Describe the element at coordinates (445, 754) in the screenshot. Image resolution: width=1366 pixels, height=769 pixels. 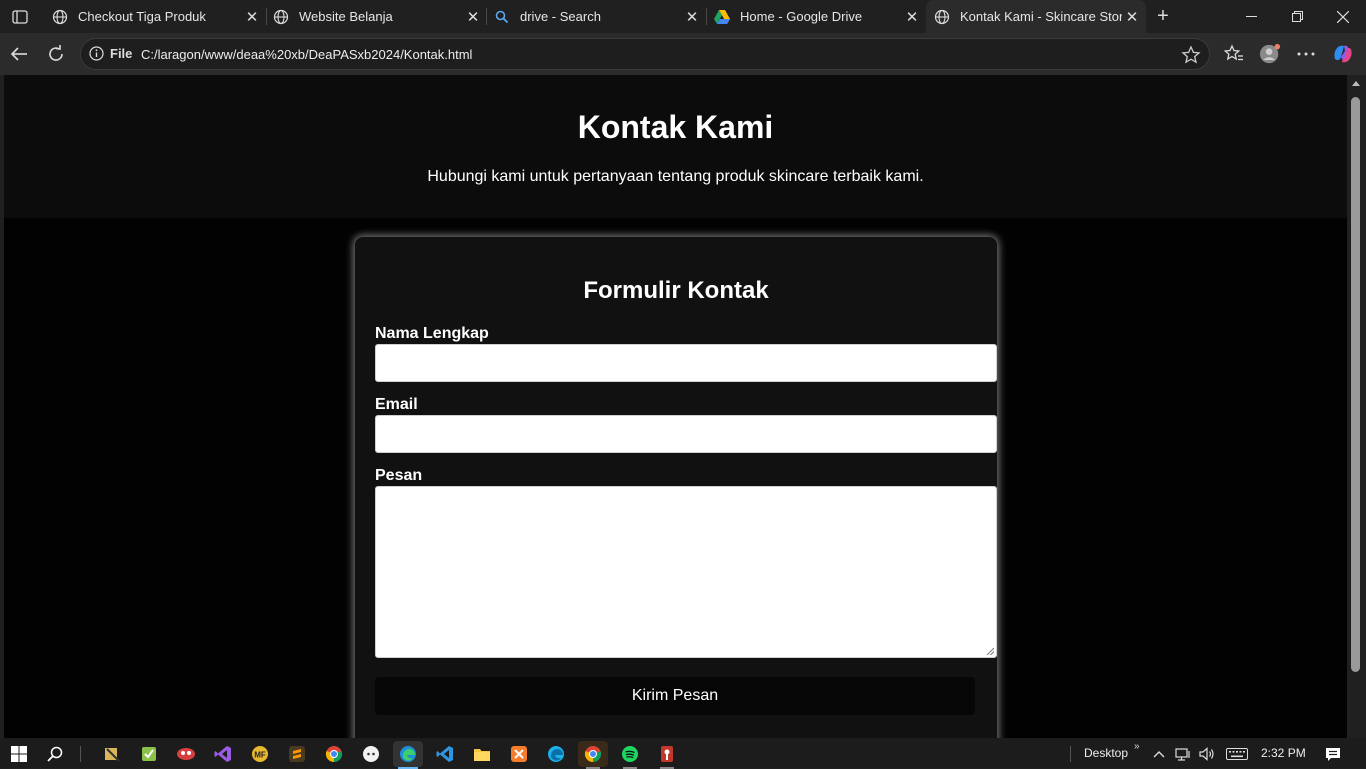
I see `vscode-icon` at that location.